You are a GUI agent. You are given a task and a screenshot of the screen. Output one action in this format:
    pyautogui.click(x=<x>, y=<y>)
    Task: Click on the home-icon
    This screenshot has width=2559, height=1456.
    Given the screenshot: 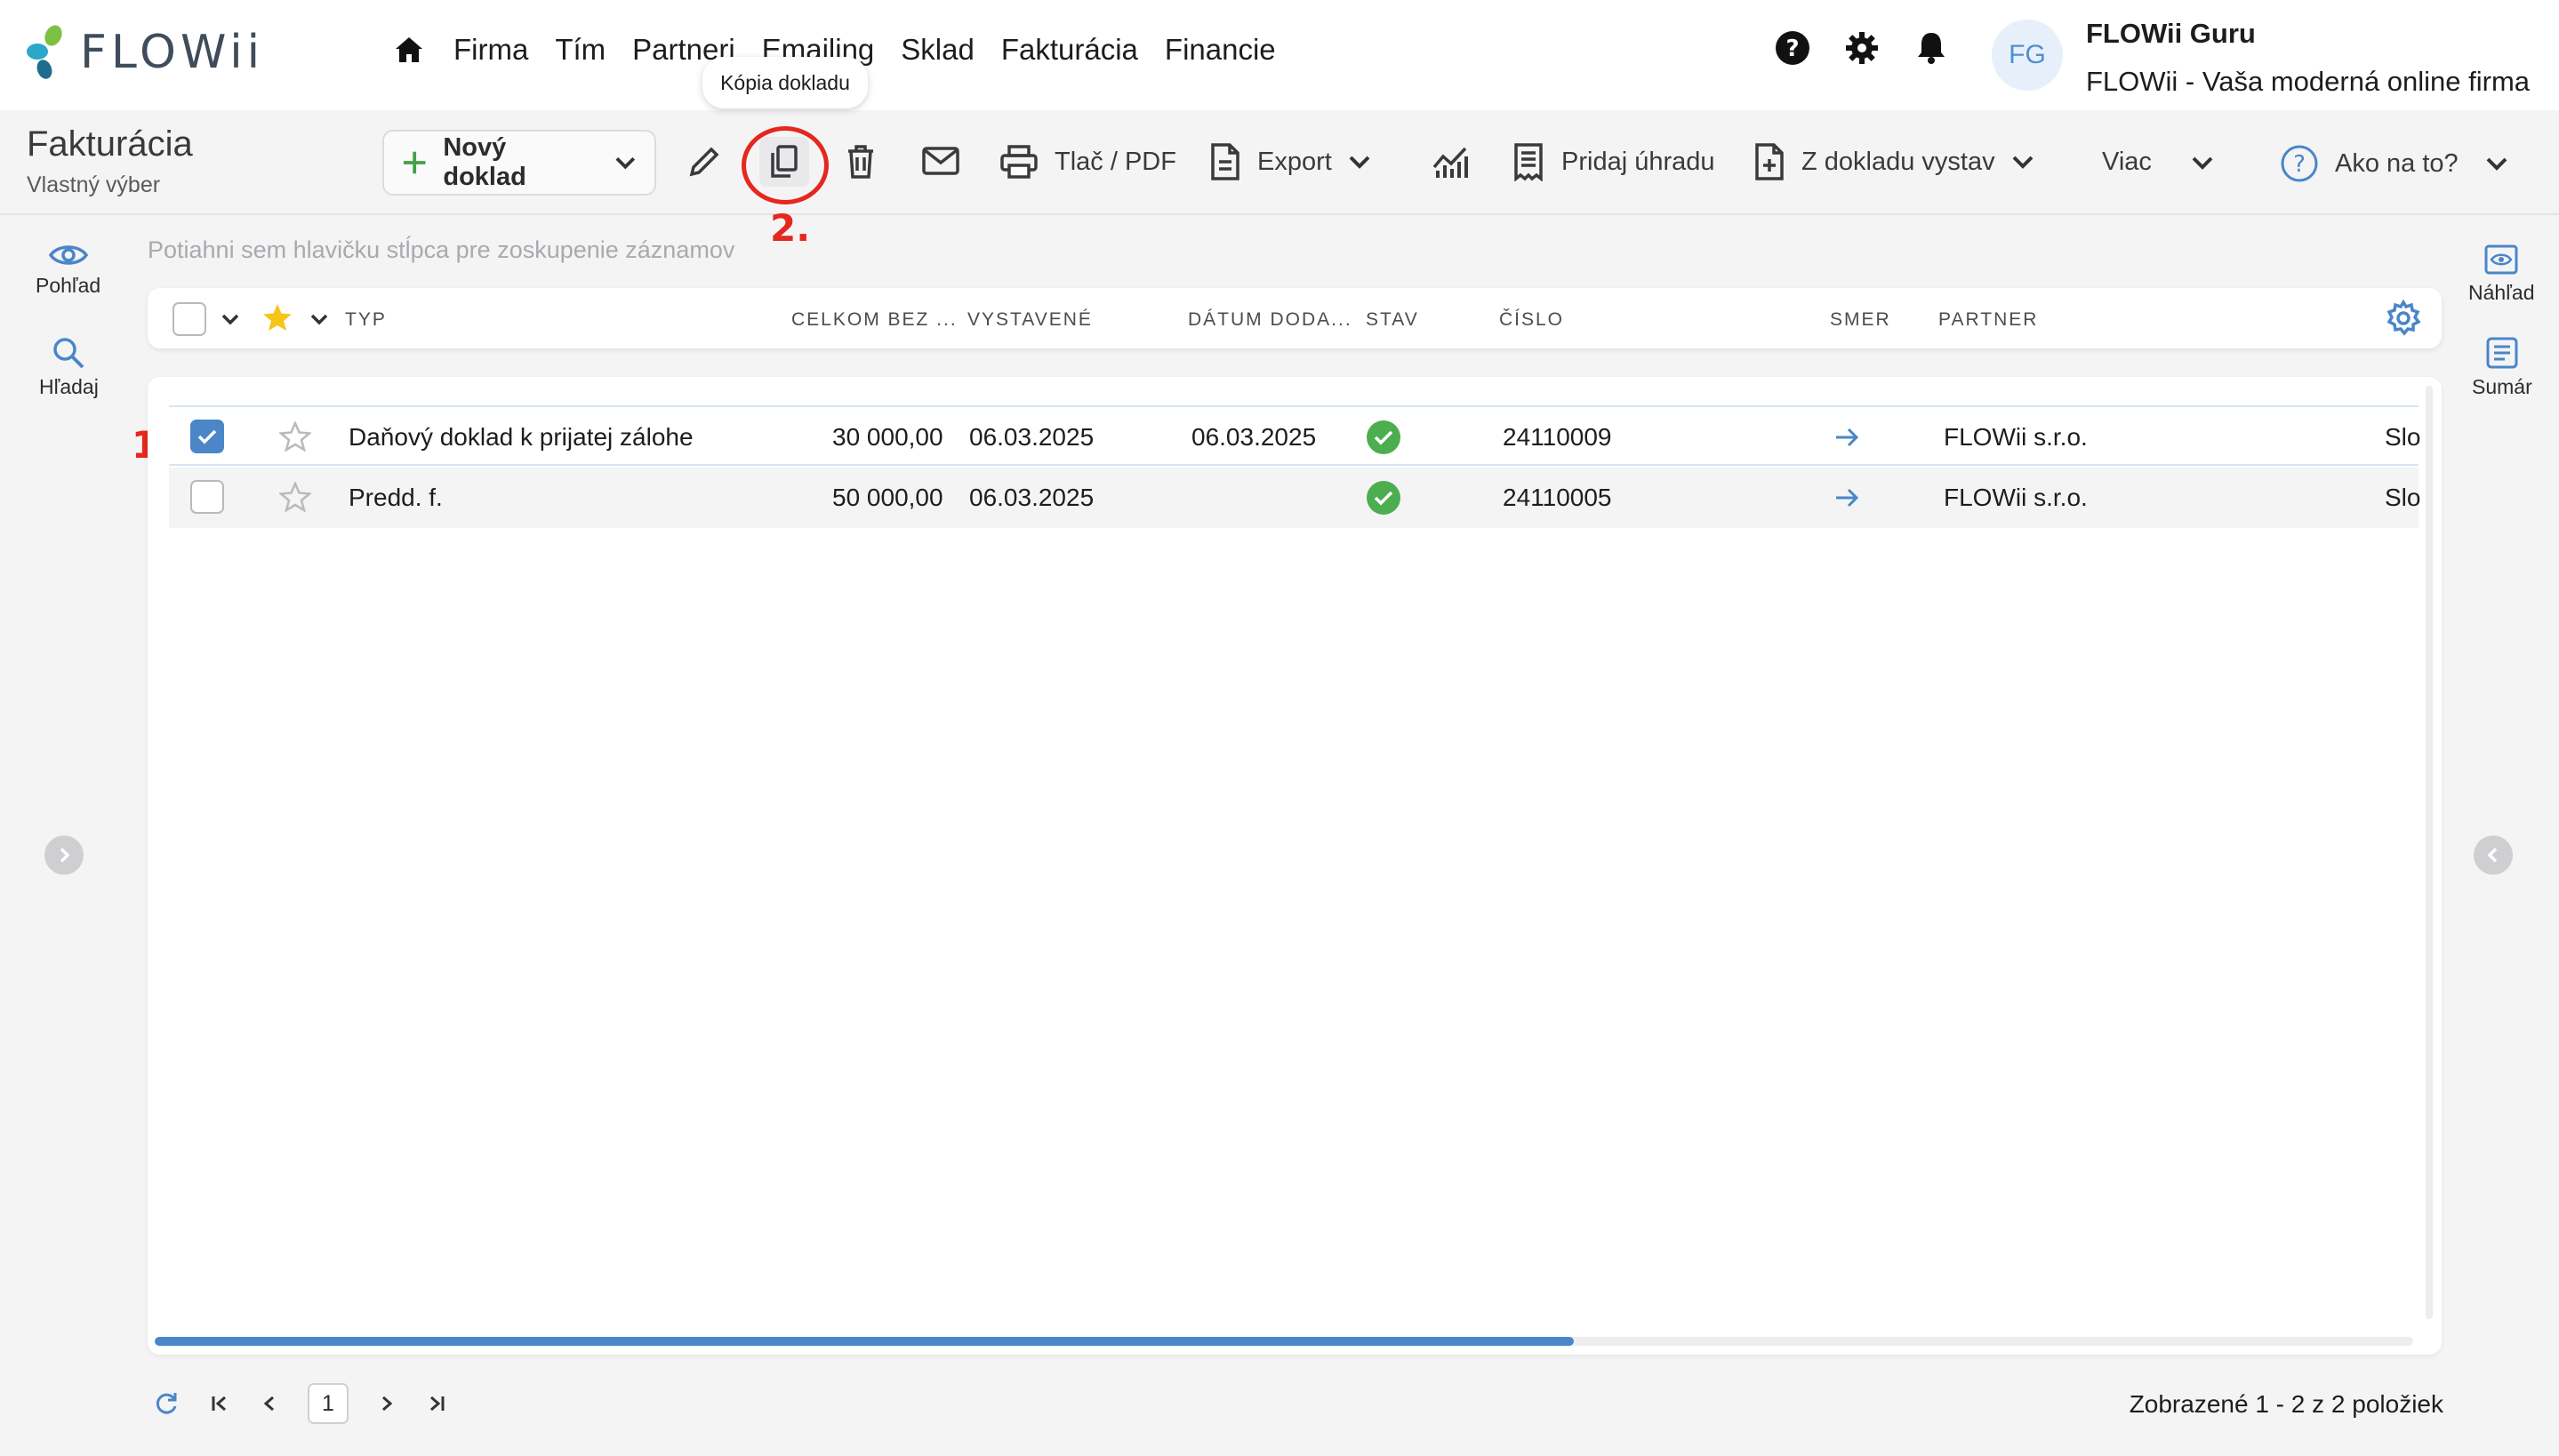 What is the action you would take?
    pyautogui.click(x=409, y=50)
    